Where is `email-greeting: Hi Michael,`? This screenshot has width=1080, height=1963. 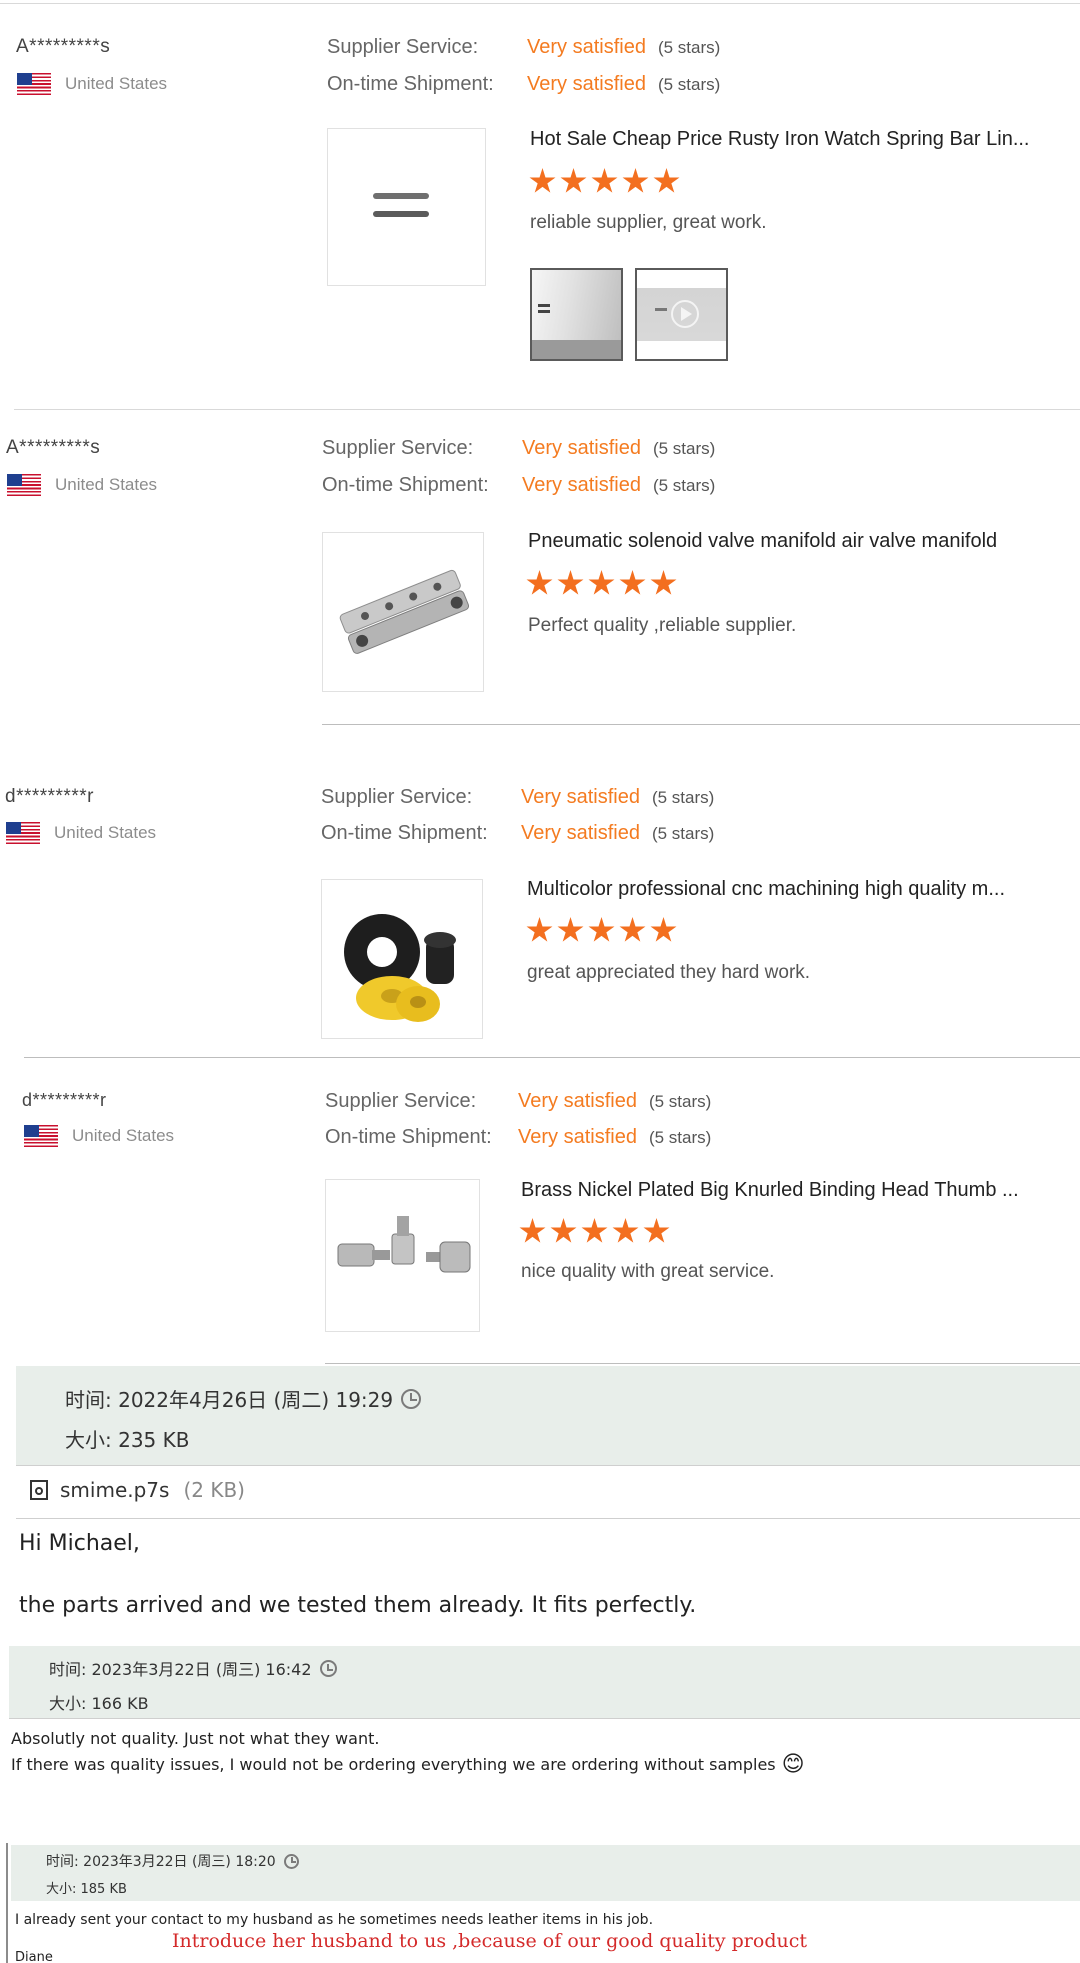
email-greeting: Hi Michael, is located at coordinates (79, 1543).